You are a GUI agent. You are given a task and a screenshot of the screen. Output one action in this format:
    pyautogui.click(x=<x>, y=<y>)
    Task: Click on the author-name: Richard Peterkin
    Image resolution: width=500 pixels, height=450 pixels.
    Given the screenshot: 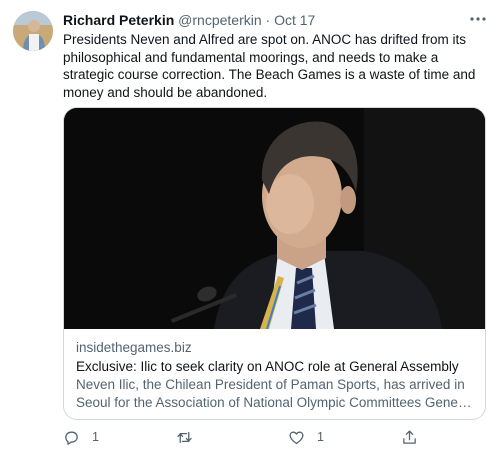 What is the action you would take?
    pyautogui.click(x=118, y=20)
    